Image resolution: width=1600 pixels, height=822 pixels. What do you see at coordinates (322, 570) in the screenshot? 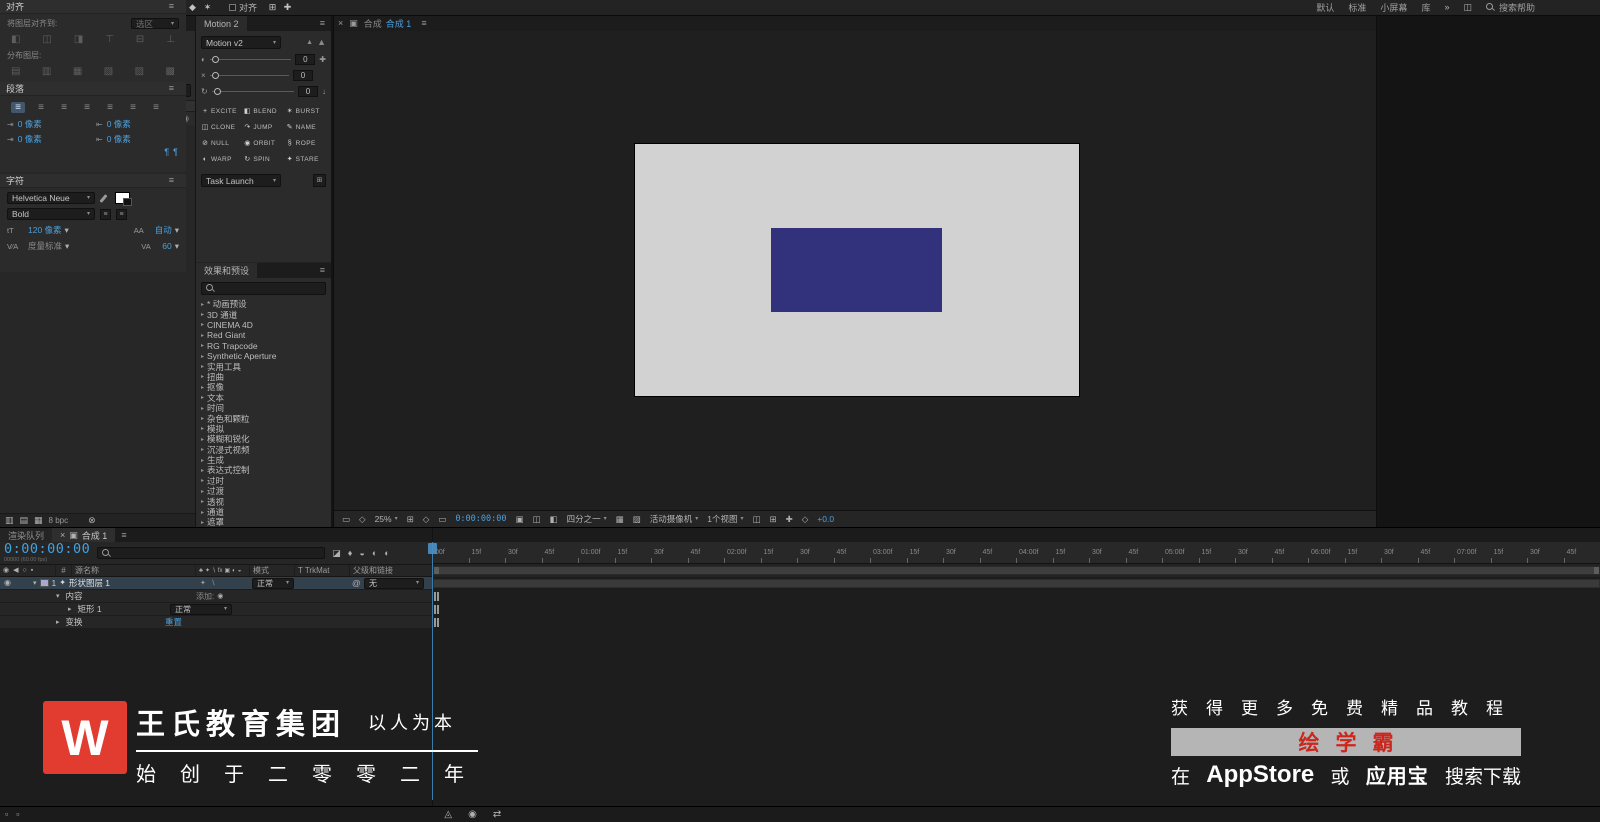
I see `trkmat-column: T TrkMat` at bounding box center [322, 570].